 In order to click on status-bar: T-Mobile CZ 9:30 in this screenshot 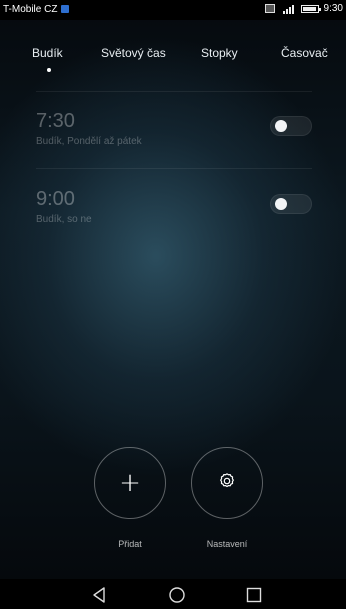, I will do `click(173, 10)`.